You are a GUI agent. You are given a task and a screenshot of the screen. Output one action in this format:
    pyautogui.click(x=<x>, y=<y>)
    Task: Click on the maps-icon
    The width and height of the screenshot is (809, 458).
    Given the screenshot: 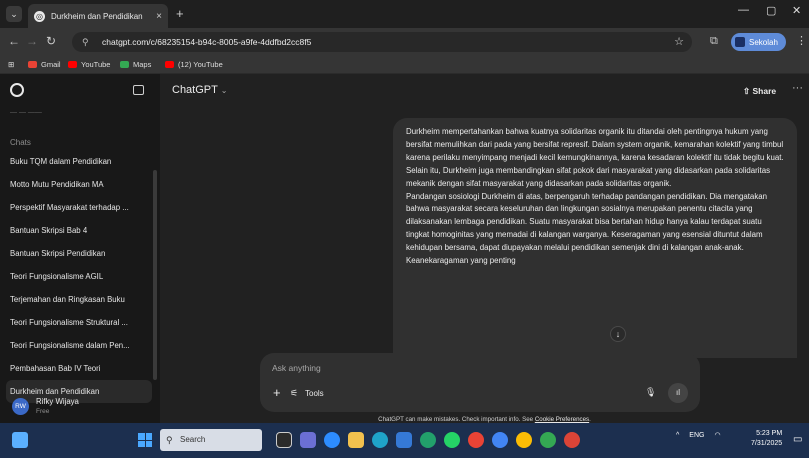 What is the action you would take?
    pyautogui.click(x=124, y=64)
    